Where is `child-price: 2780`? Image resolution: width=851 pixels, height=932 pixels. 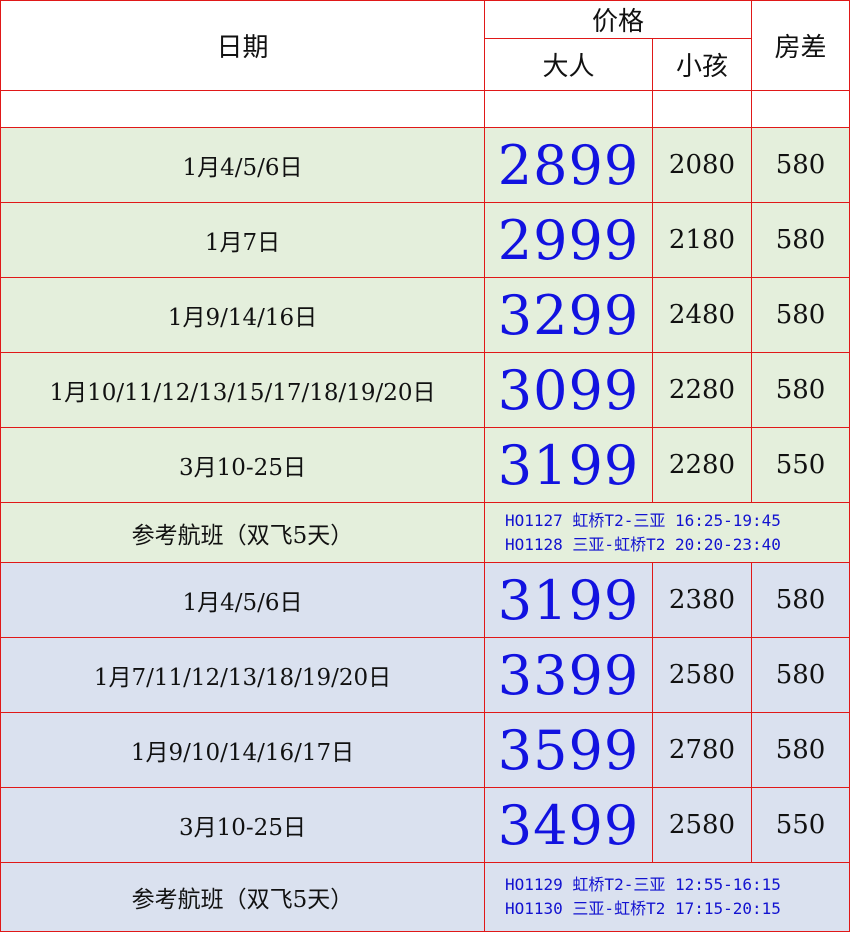 child-price: 2780 is located at coordinates (702, 750).